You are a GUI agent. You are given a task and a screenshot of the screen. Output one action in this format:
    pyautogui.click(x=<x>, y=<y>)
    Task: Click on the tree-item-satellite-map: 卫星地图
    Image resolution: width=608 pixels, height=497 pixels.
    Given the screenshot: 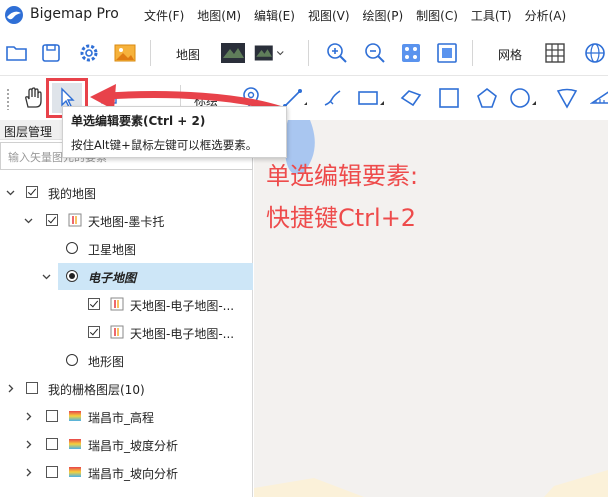 What is the action you would take?
    pyautogui.click(x=126, y=248)
    